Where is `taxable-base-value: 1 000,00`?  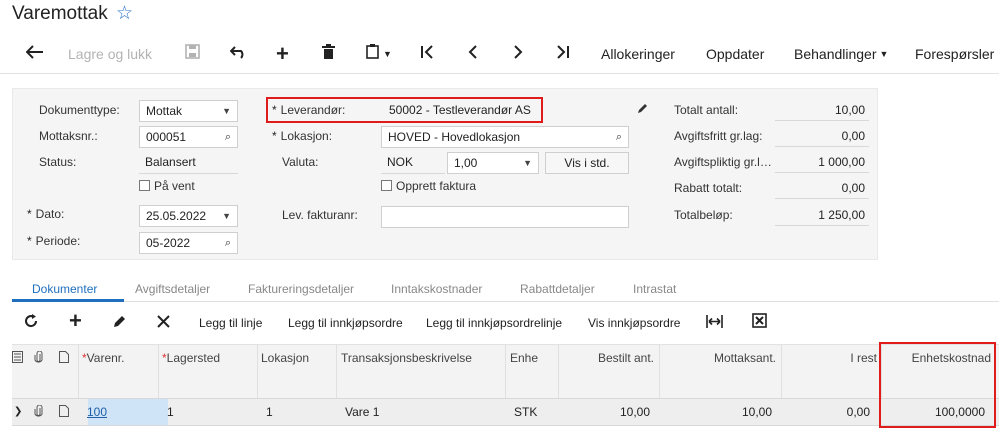 taxable-base-value: 1 000,00 is located at coordinates (841, 162).